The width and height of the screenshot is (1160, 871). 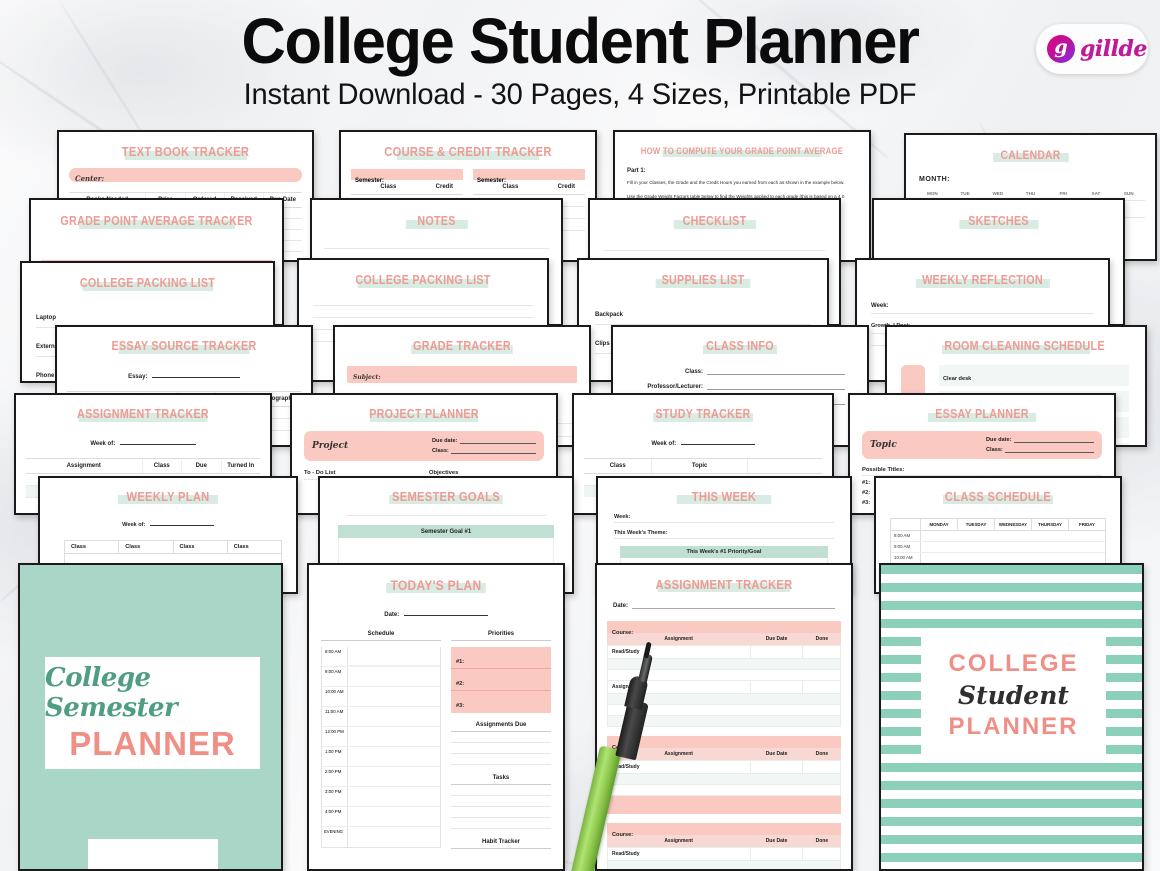 I want to click on cover-line-1: COLLEGE, so click(x=1013, y=663).